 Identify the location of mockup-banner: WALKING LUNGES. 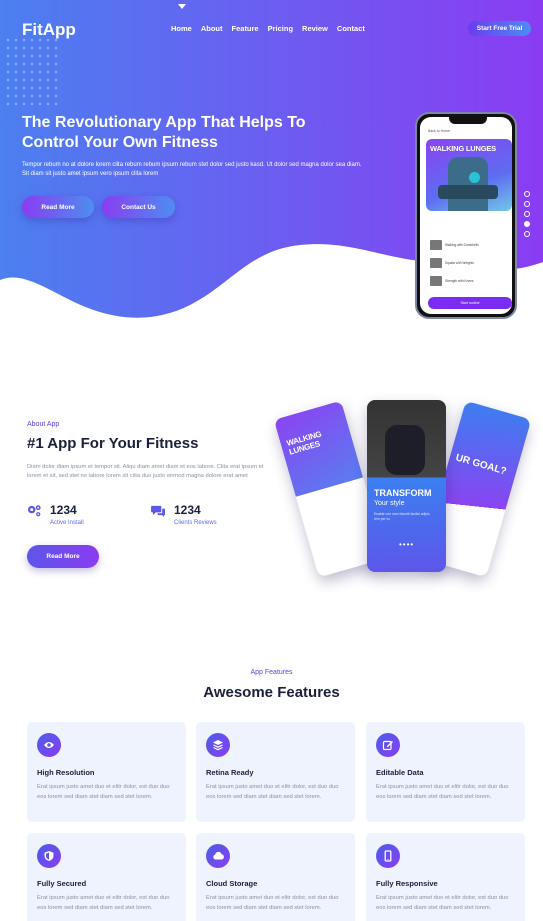
(318, 448).